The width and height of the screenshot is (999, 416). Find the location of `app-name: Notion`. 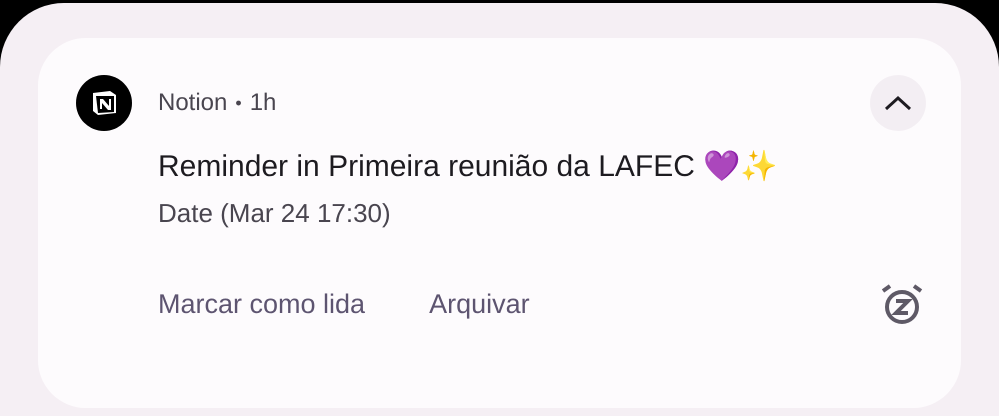

app-name: Notion is located at coordinates (193, 103).